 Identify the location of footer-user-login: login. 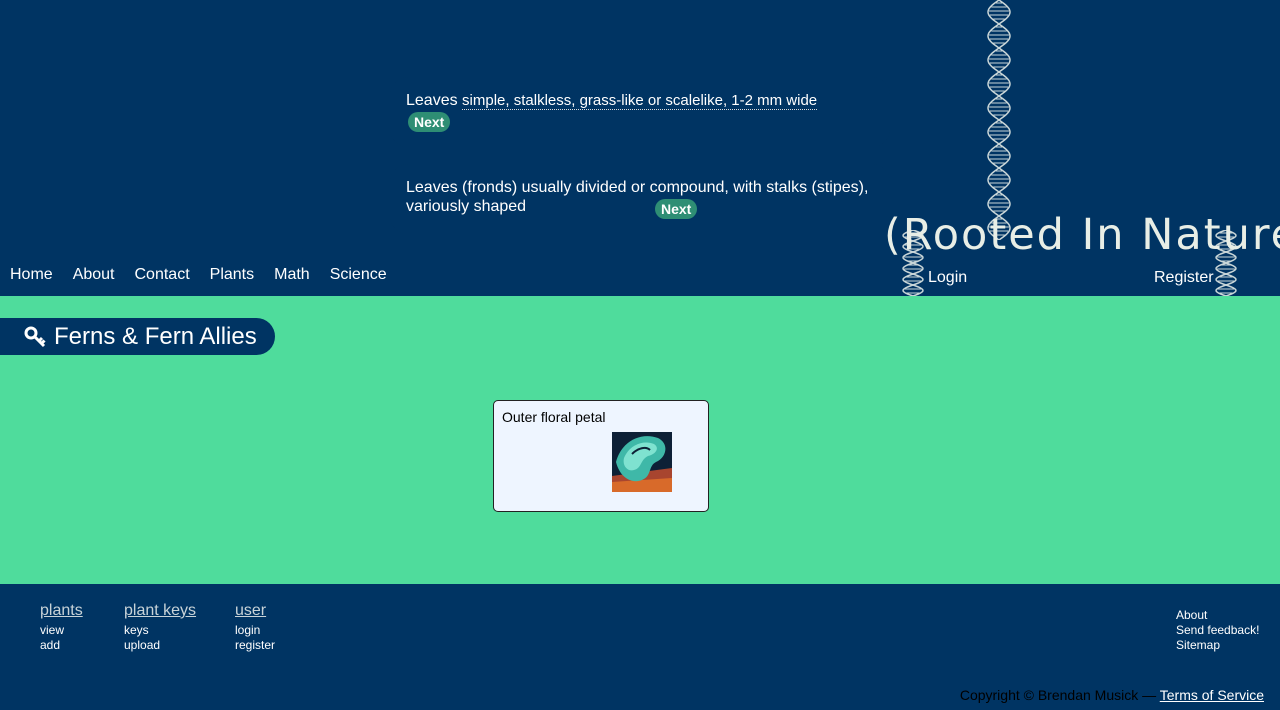
(255, 630).